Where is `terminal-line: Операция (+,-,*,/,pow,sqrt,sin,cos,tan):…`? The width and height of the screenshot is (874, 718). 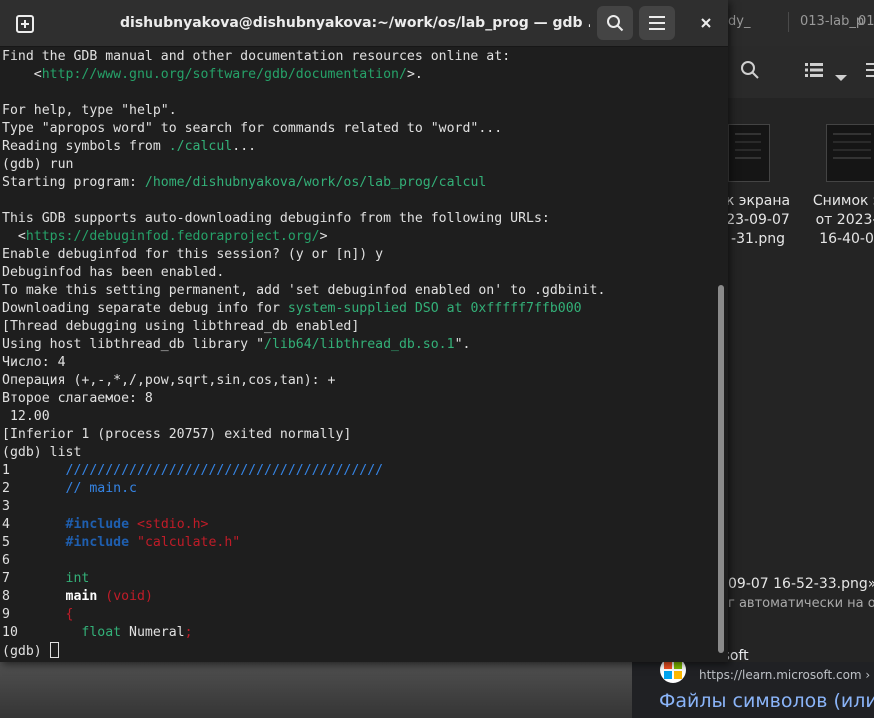
terminal-line: Операция (+,-,*,/,pow,sqrt,sin,cos,tan):… is located at coordinates (358, 381).